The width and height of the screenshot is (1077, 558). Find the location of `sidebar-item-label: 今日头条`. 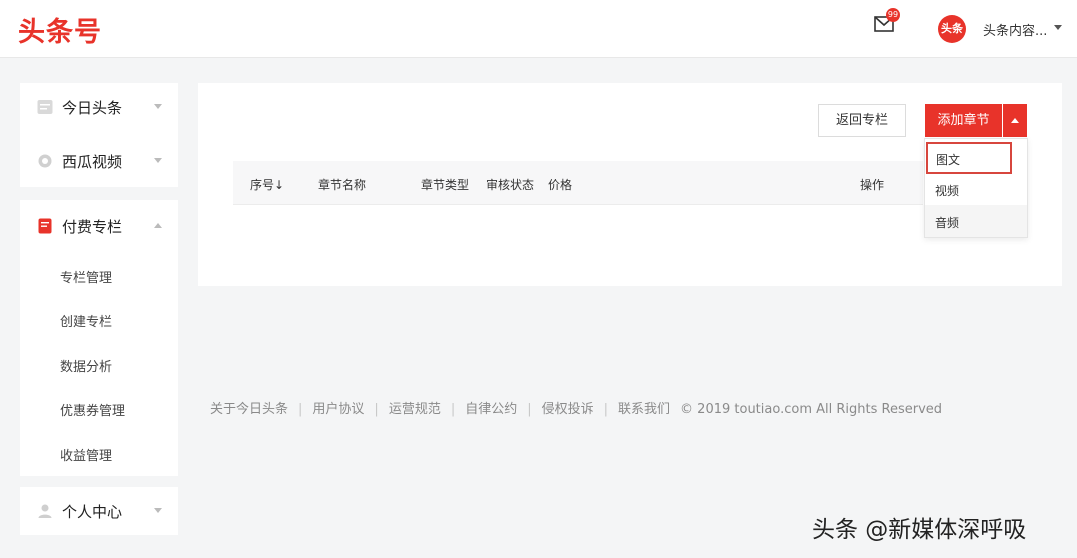

sidebar-item-label: 今日头条 is located at coordinates (92, 108).